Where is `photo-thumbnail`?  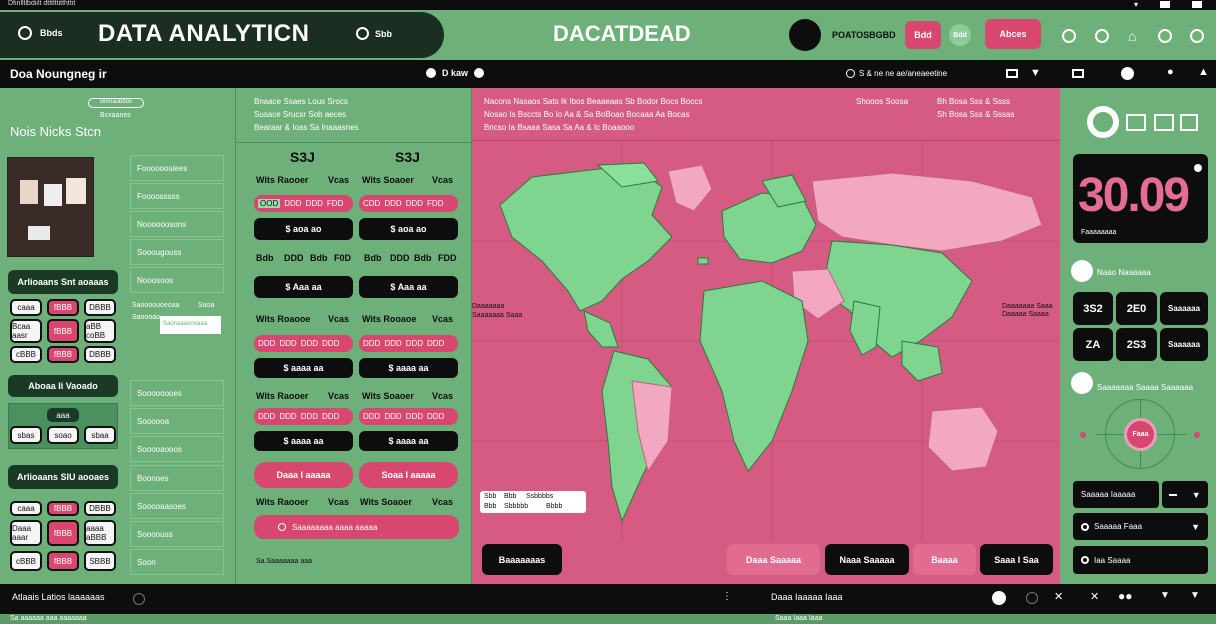
photo-thumbnail is located at coordinates (50, 207).